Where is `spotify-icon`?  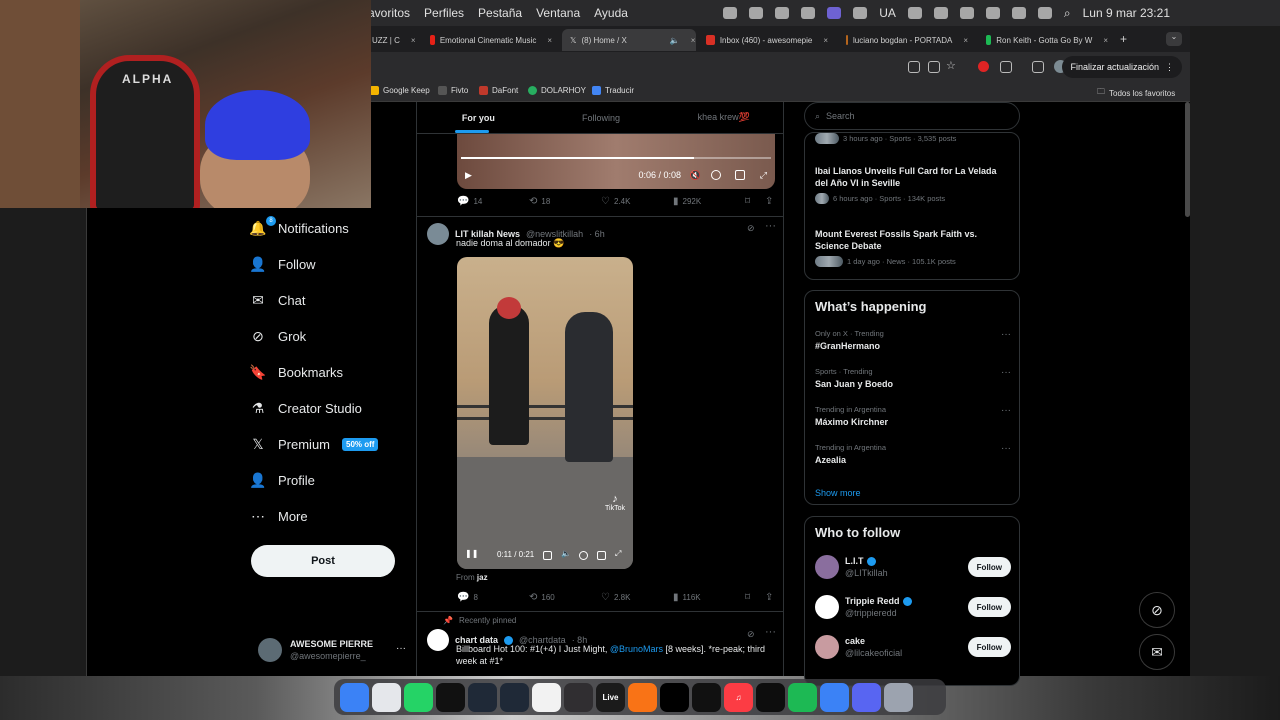 spotify-icon is located at coordinates (802, 697).